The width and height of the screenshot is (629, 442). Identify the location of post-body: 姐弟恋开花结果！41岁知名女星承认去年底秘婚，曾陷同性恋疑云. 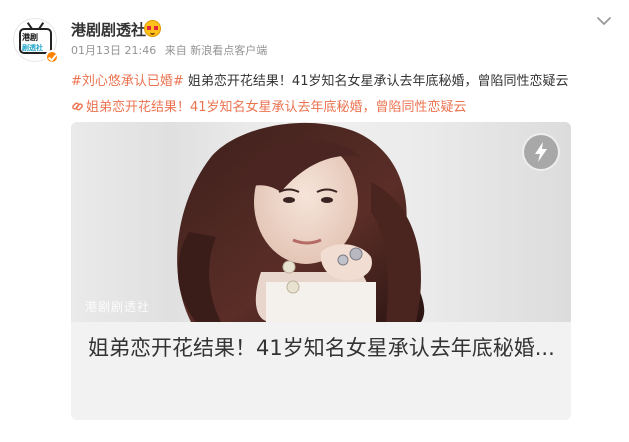
(376, 81).